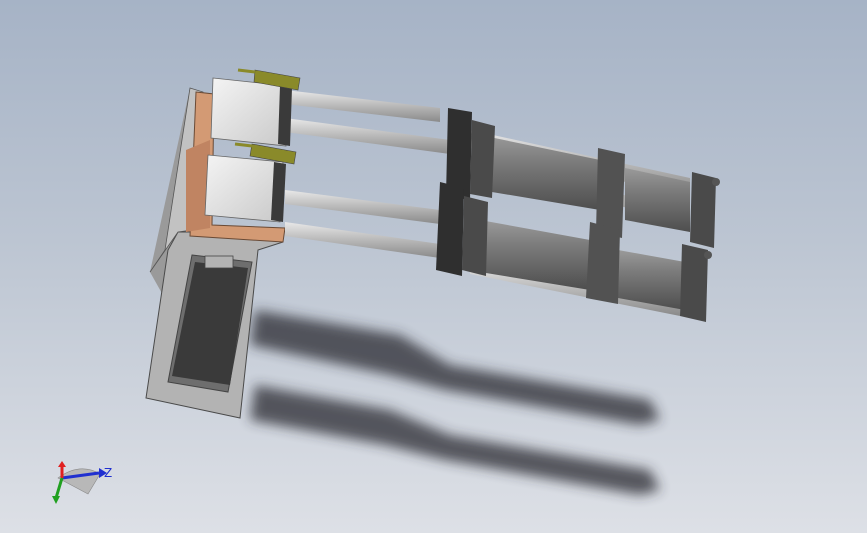 The height and width of the screenshot is (533, 867). I want to click on guide-block-lower, so click(245, 188).